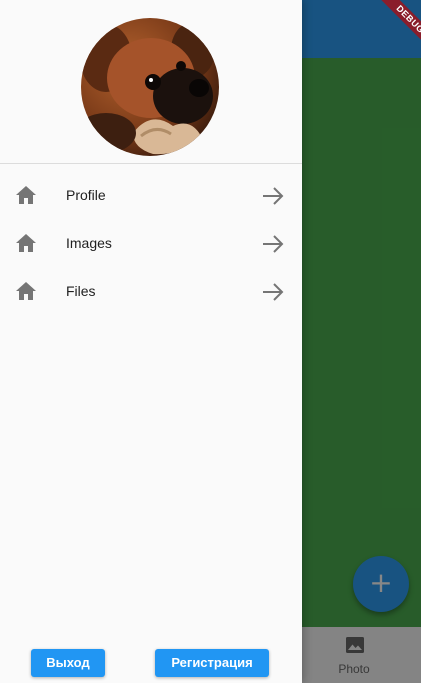  What do you see at coordinates (89, 243) in the screenshot?
I see `drawer-item-label: Images` at bounding box center [89, 243].